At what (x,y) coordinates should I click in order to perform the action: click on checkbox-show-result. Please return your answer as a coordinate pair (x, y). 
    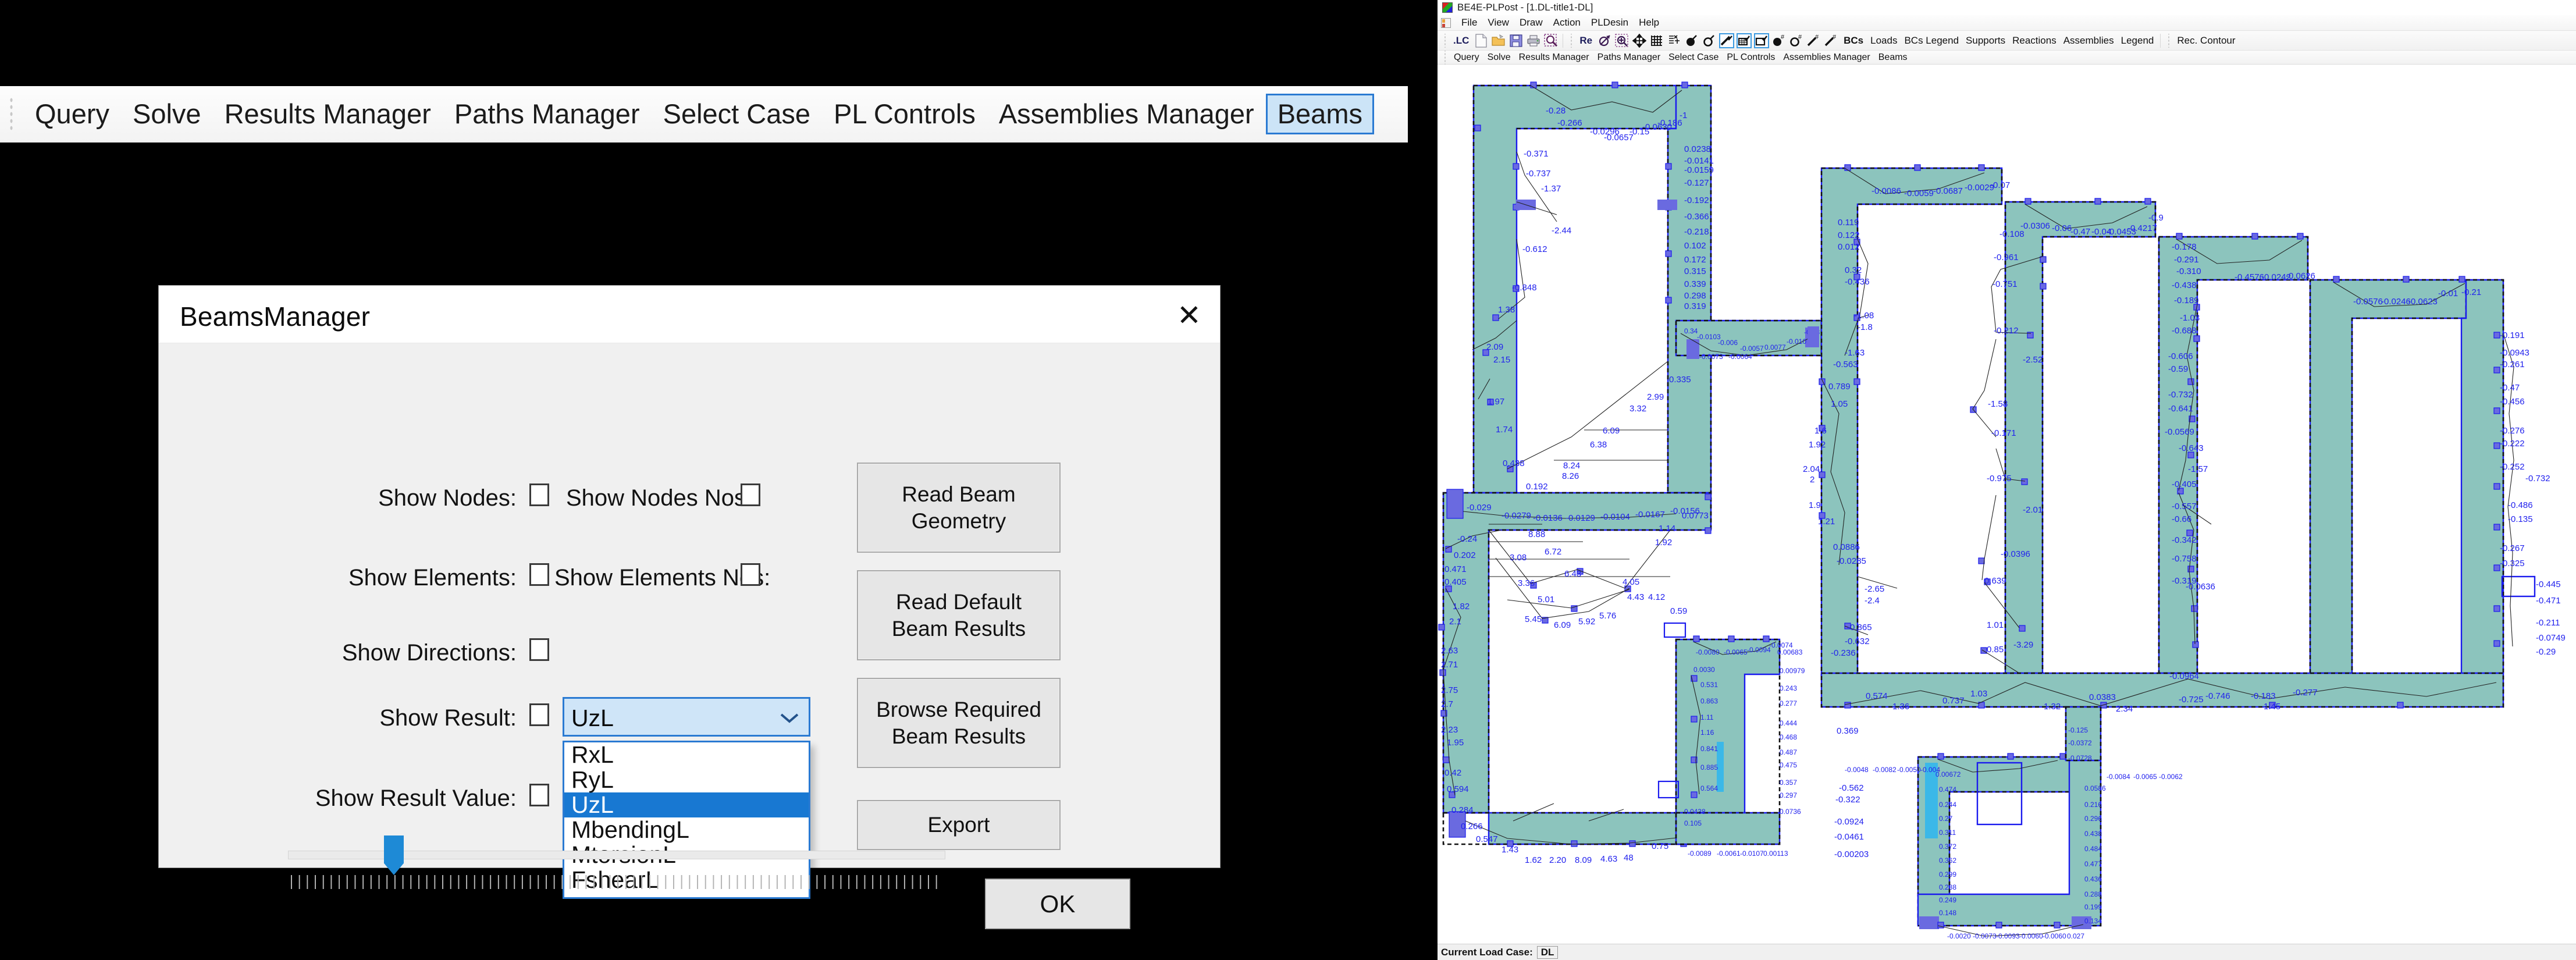
    Looking at the image, I should click on (539, 714).